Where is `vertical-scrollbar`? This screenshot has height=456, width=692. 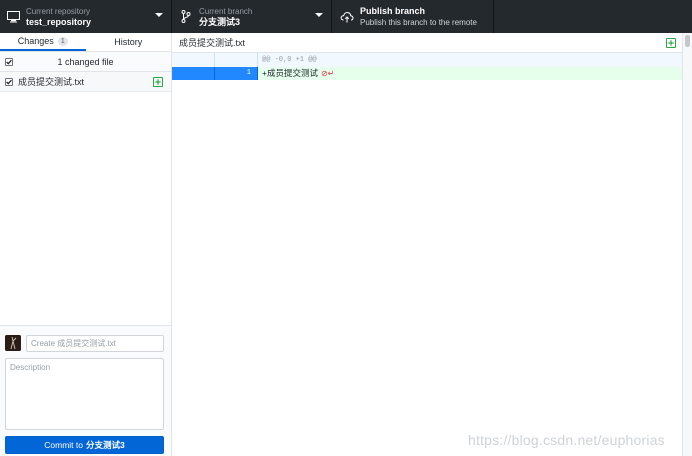
vertical-scrollbar is located at coordinates (687, 244).